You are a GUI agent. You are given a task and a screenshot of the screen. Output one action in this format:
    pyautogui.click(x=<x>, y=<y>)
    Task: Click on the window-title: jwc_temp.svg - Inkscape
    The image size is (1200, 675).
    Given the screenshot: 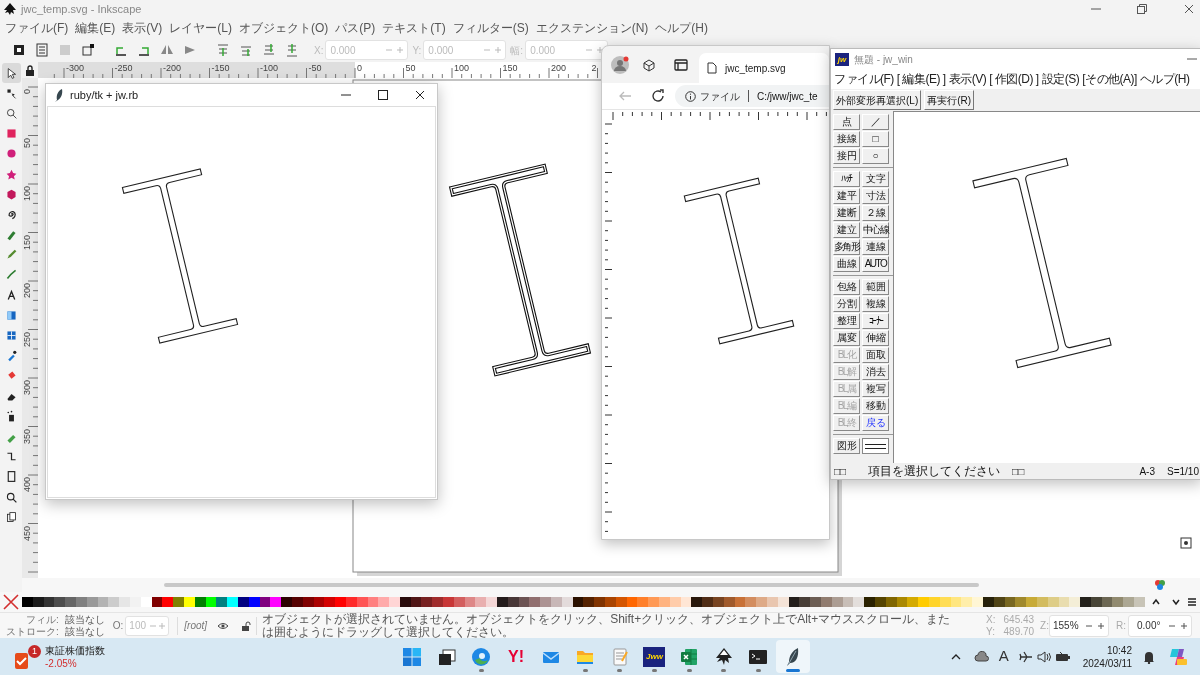 What is the action you would take?
    pyautogui.click(x=81, y=9)
    